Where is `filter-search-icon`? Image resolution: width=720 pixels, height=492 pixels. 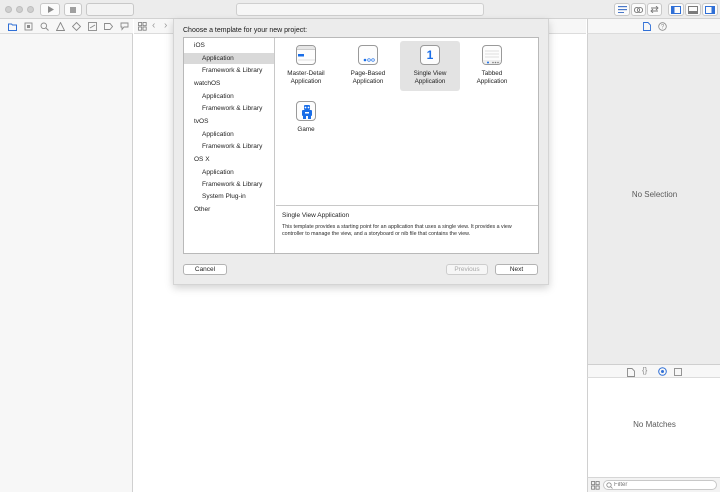 filter-search-icon is located at coordinates (609, 485).